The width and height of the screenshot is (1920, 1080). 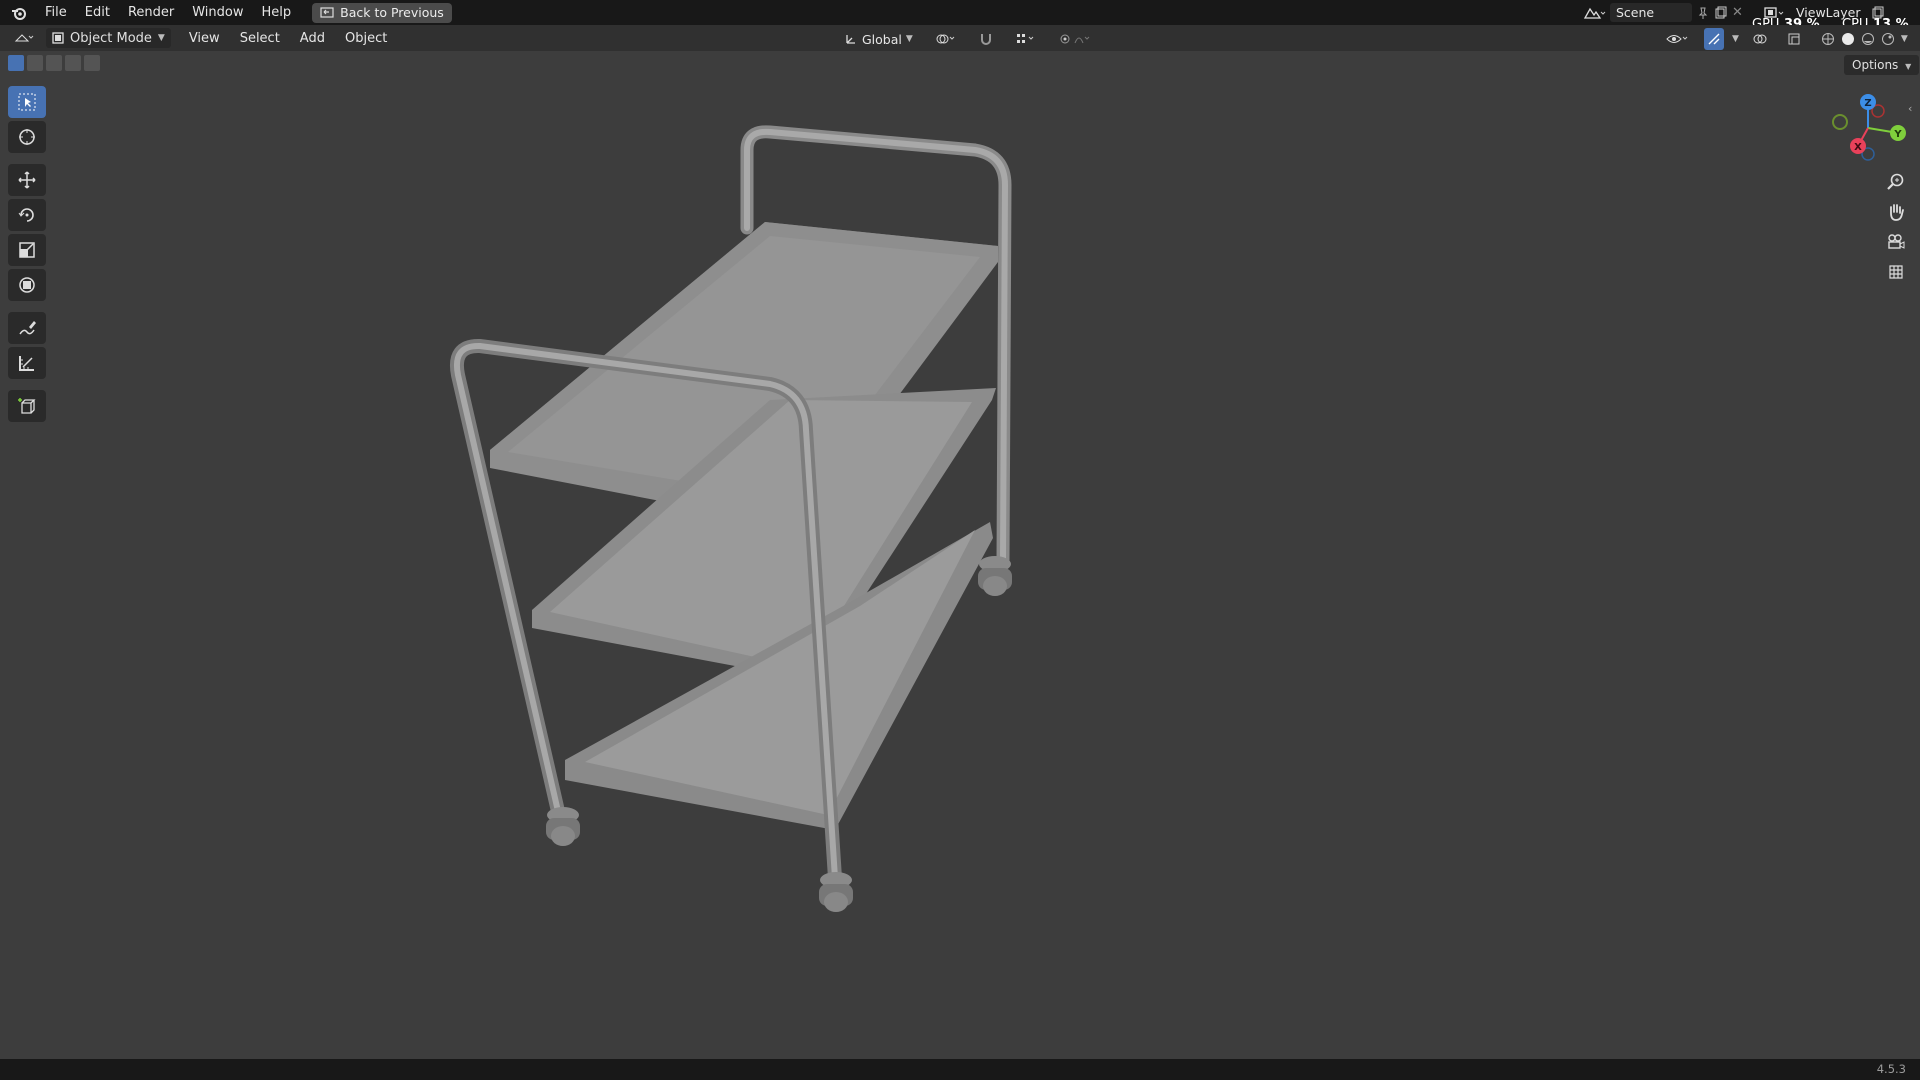 I want to click on pin-icon, so click(x=1703, y=13).